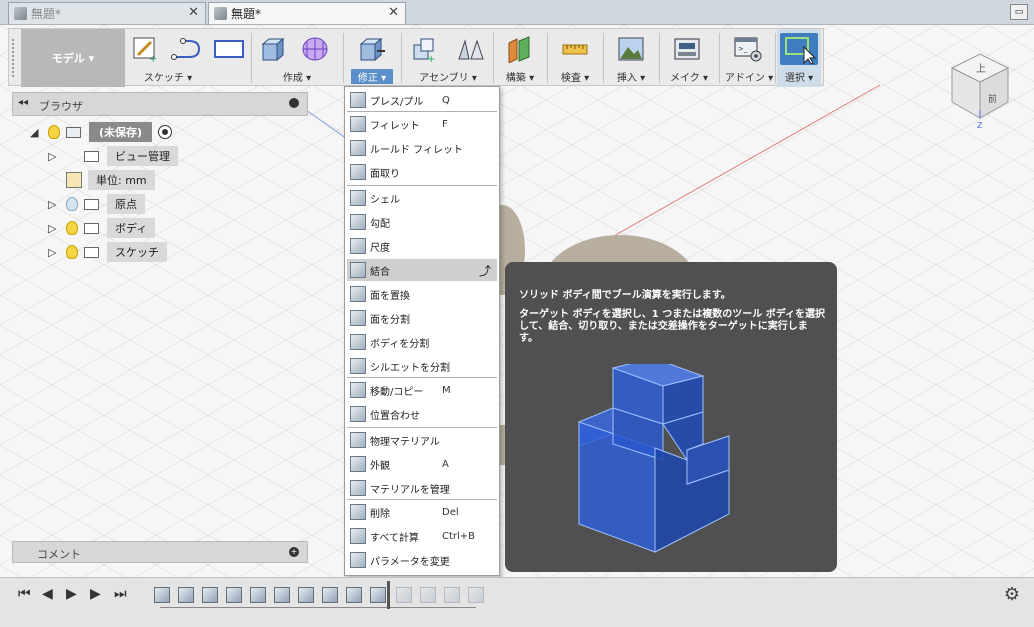 The height and width of the screenshot is (627, 1034). I want to click on window-restore-button: ▭, so click(1019, 12).